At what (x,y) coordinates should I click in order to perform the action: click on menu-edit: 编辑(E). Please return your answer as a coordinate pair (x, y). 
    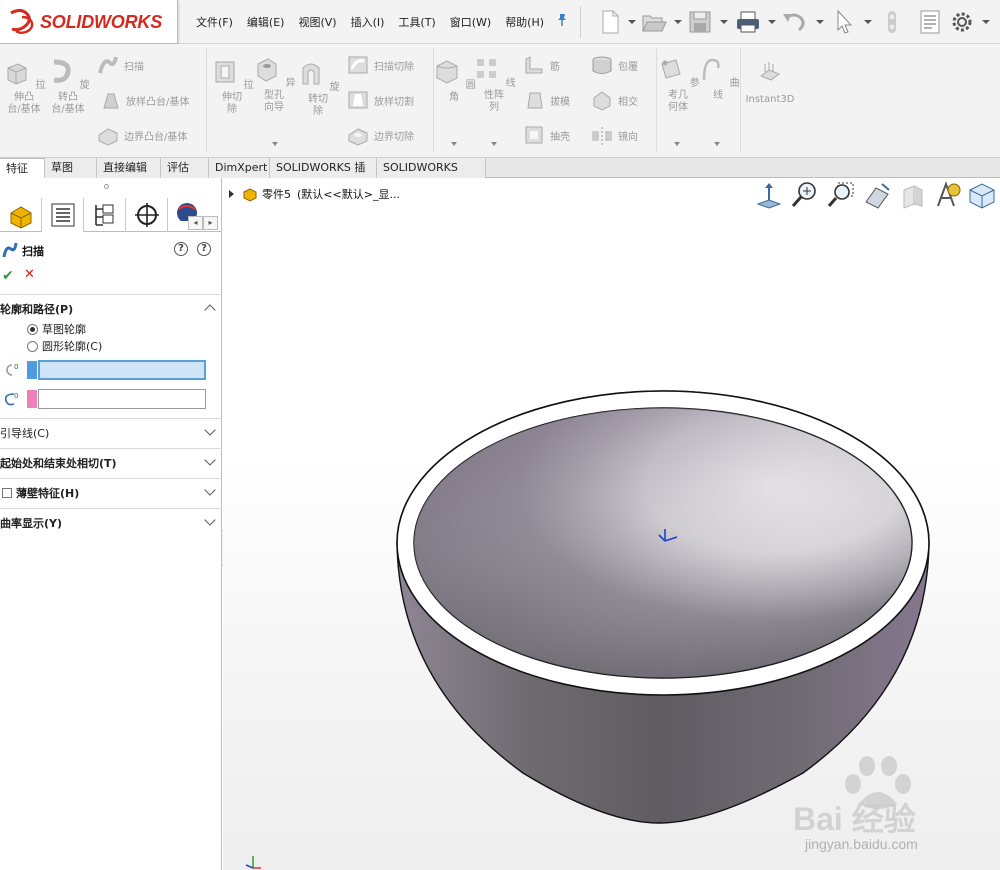
    Looking at the image, I should click on (266, 22).